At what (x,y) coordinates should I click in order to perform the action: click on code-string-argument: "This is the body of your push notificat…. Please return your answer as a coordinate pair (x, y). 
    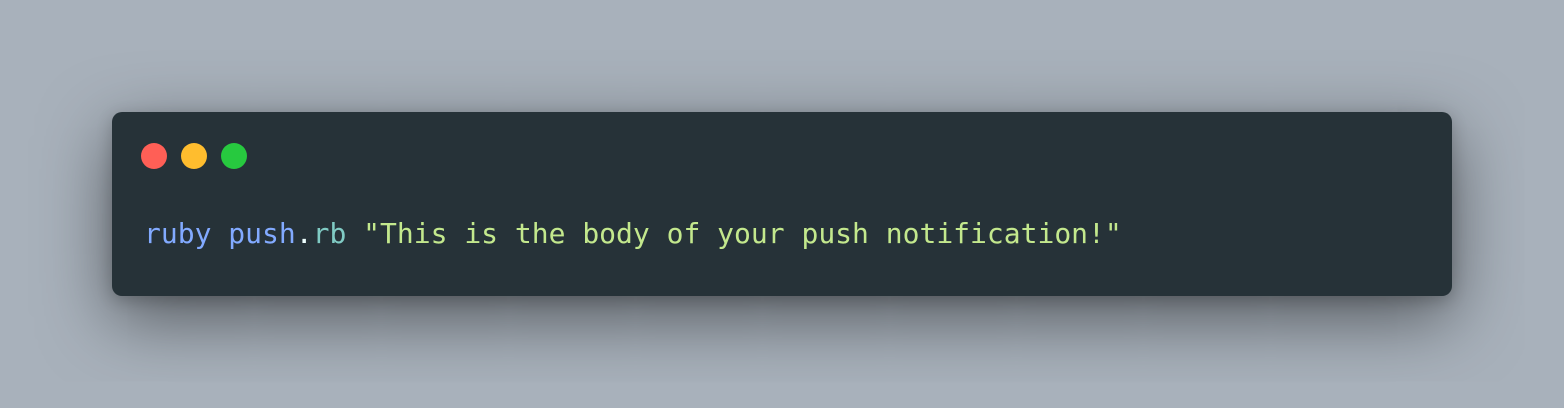
    Looking at the image, I should click on (742, 233).